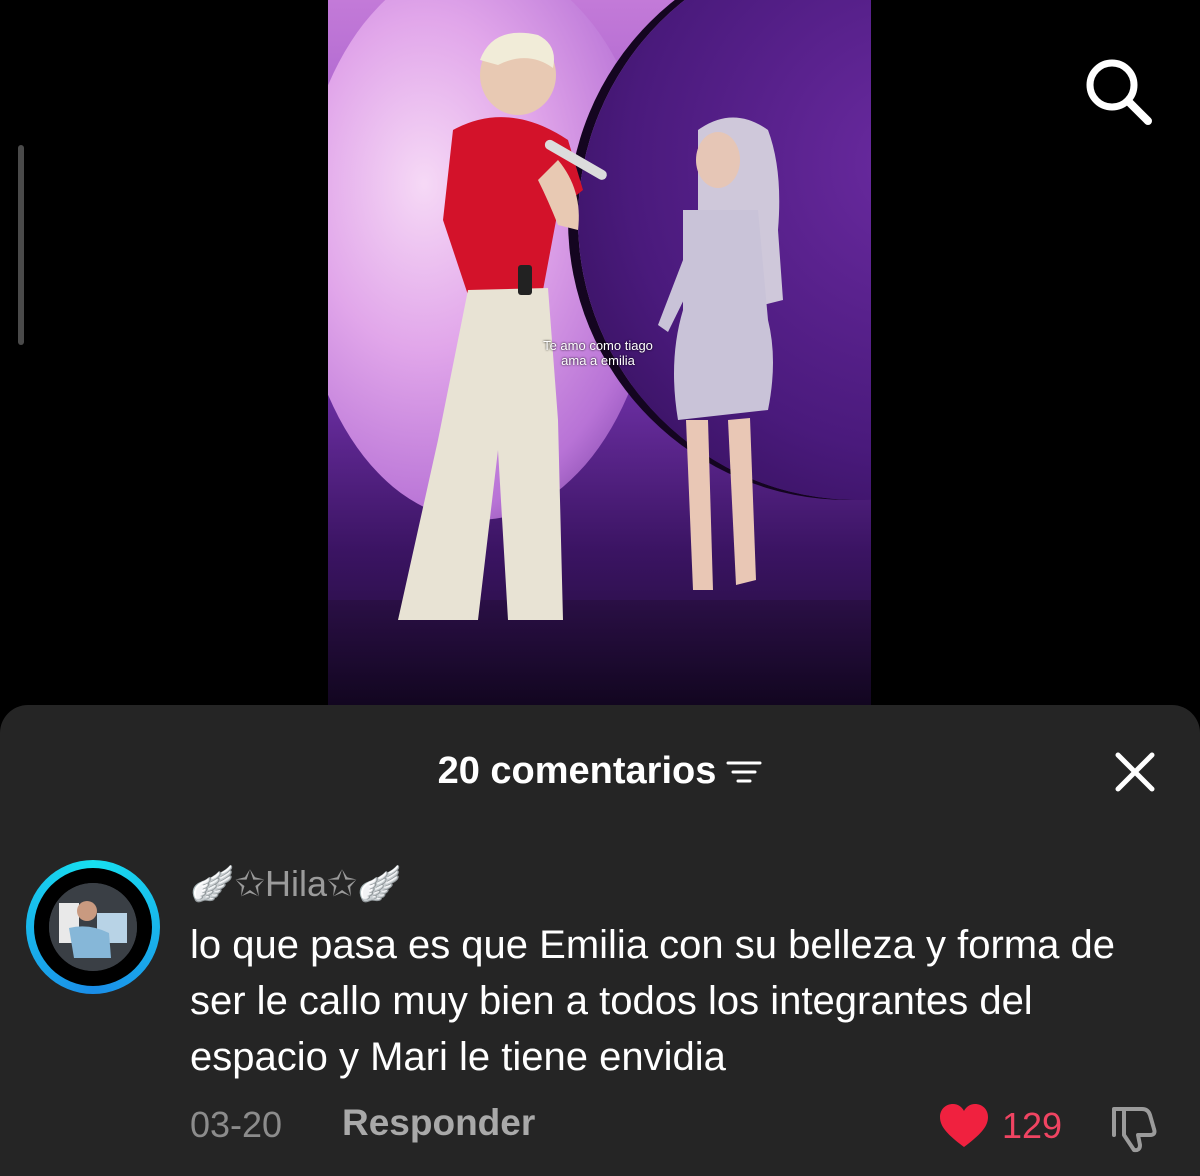  What do you see at coordinates (964, 1126) in the screenshot?
I see `heart-icon` at bounding box center [964, 1126].